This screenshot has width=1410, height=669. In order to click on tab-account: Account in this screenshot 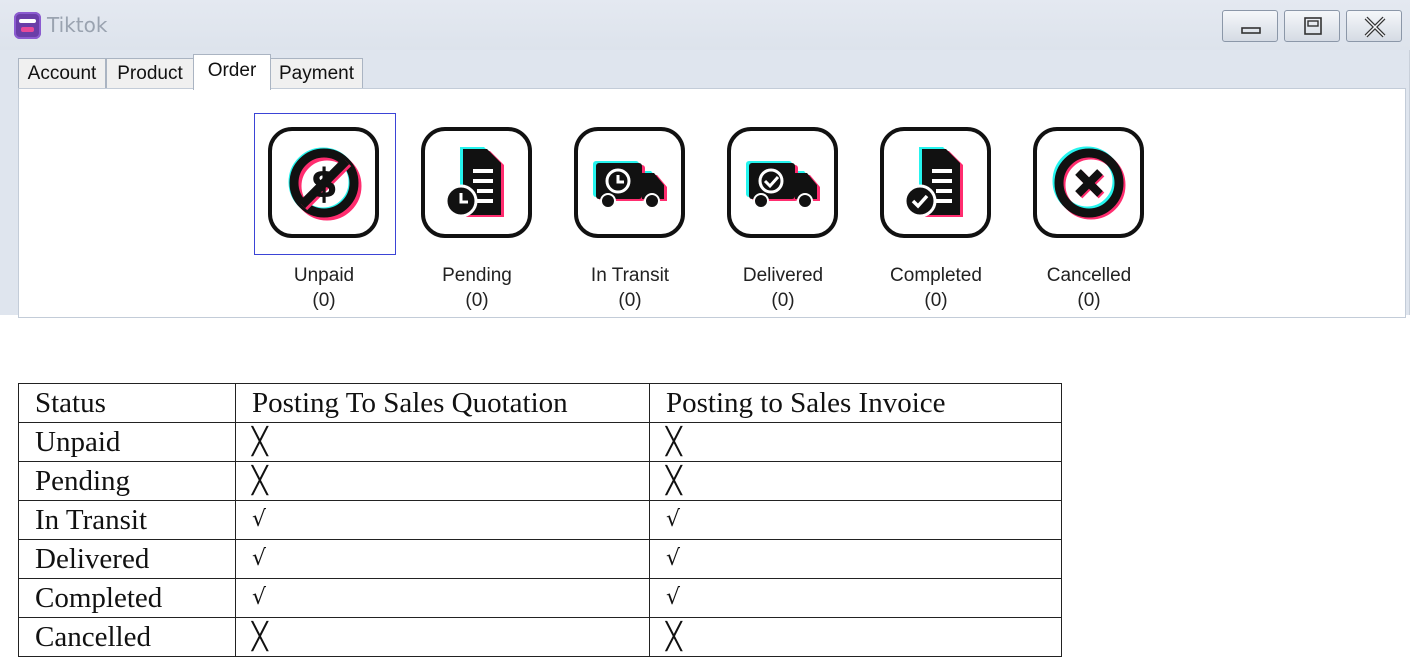, I will do `click(62, 73)`.